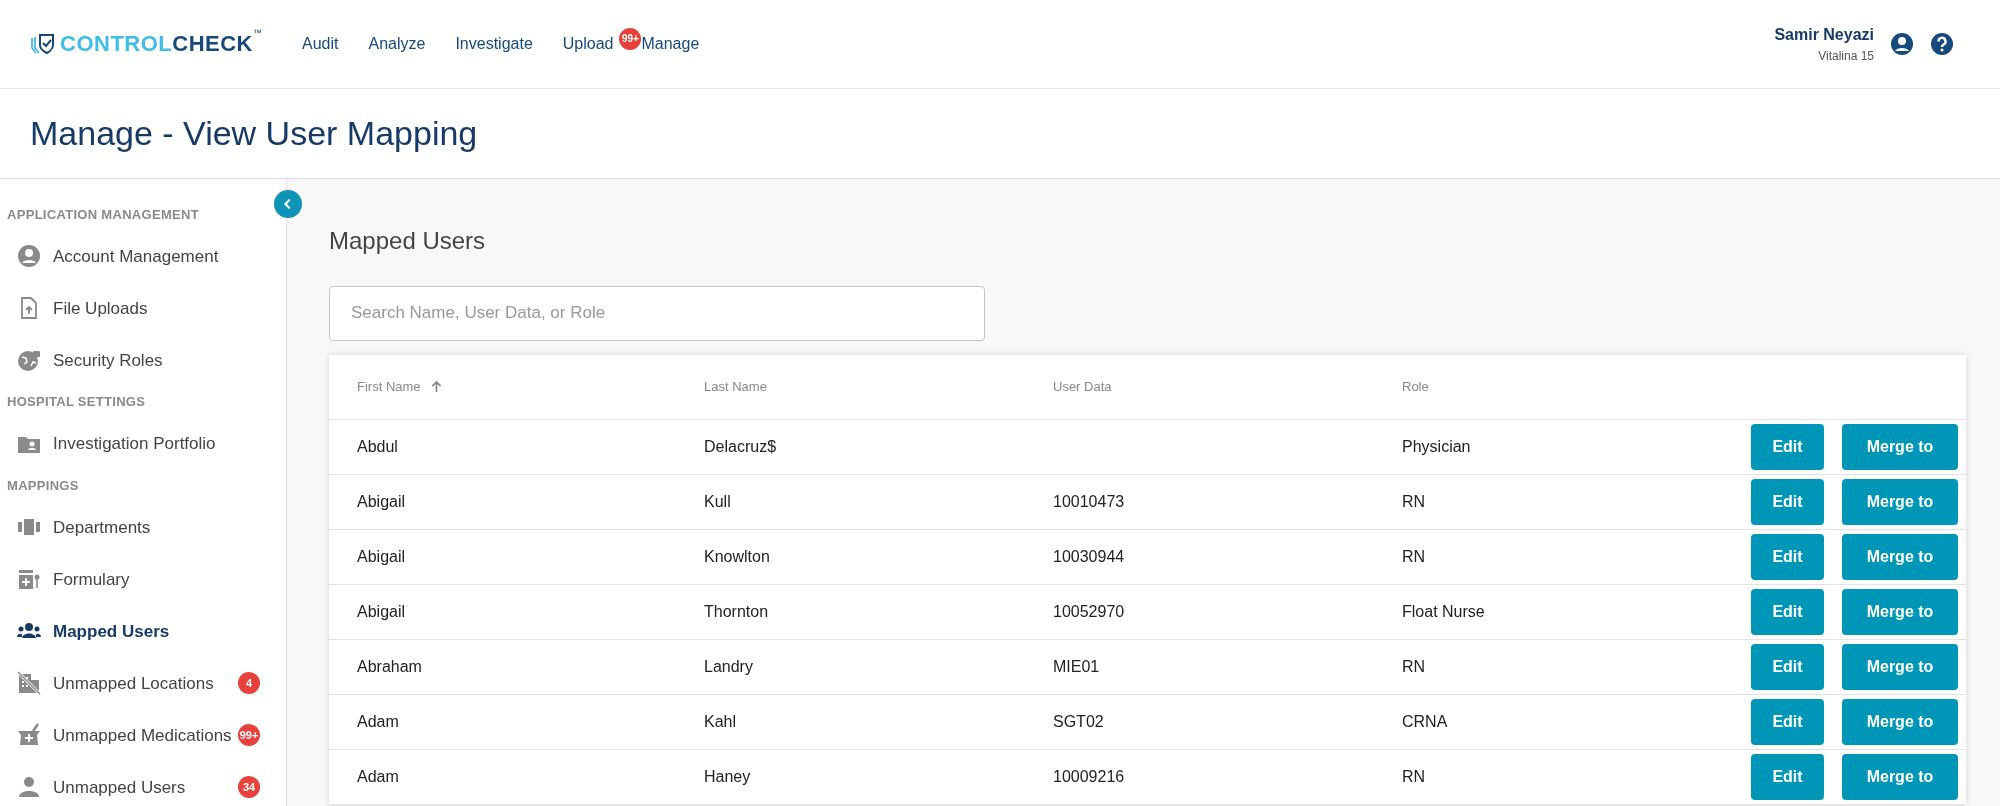  I want to click on table-cell: SGT02, so click(1078, 721).